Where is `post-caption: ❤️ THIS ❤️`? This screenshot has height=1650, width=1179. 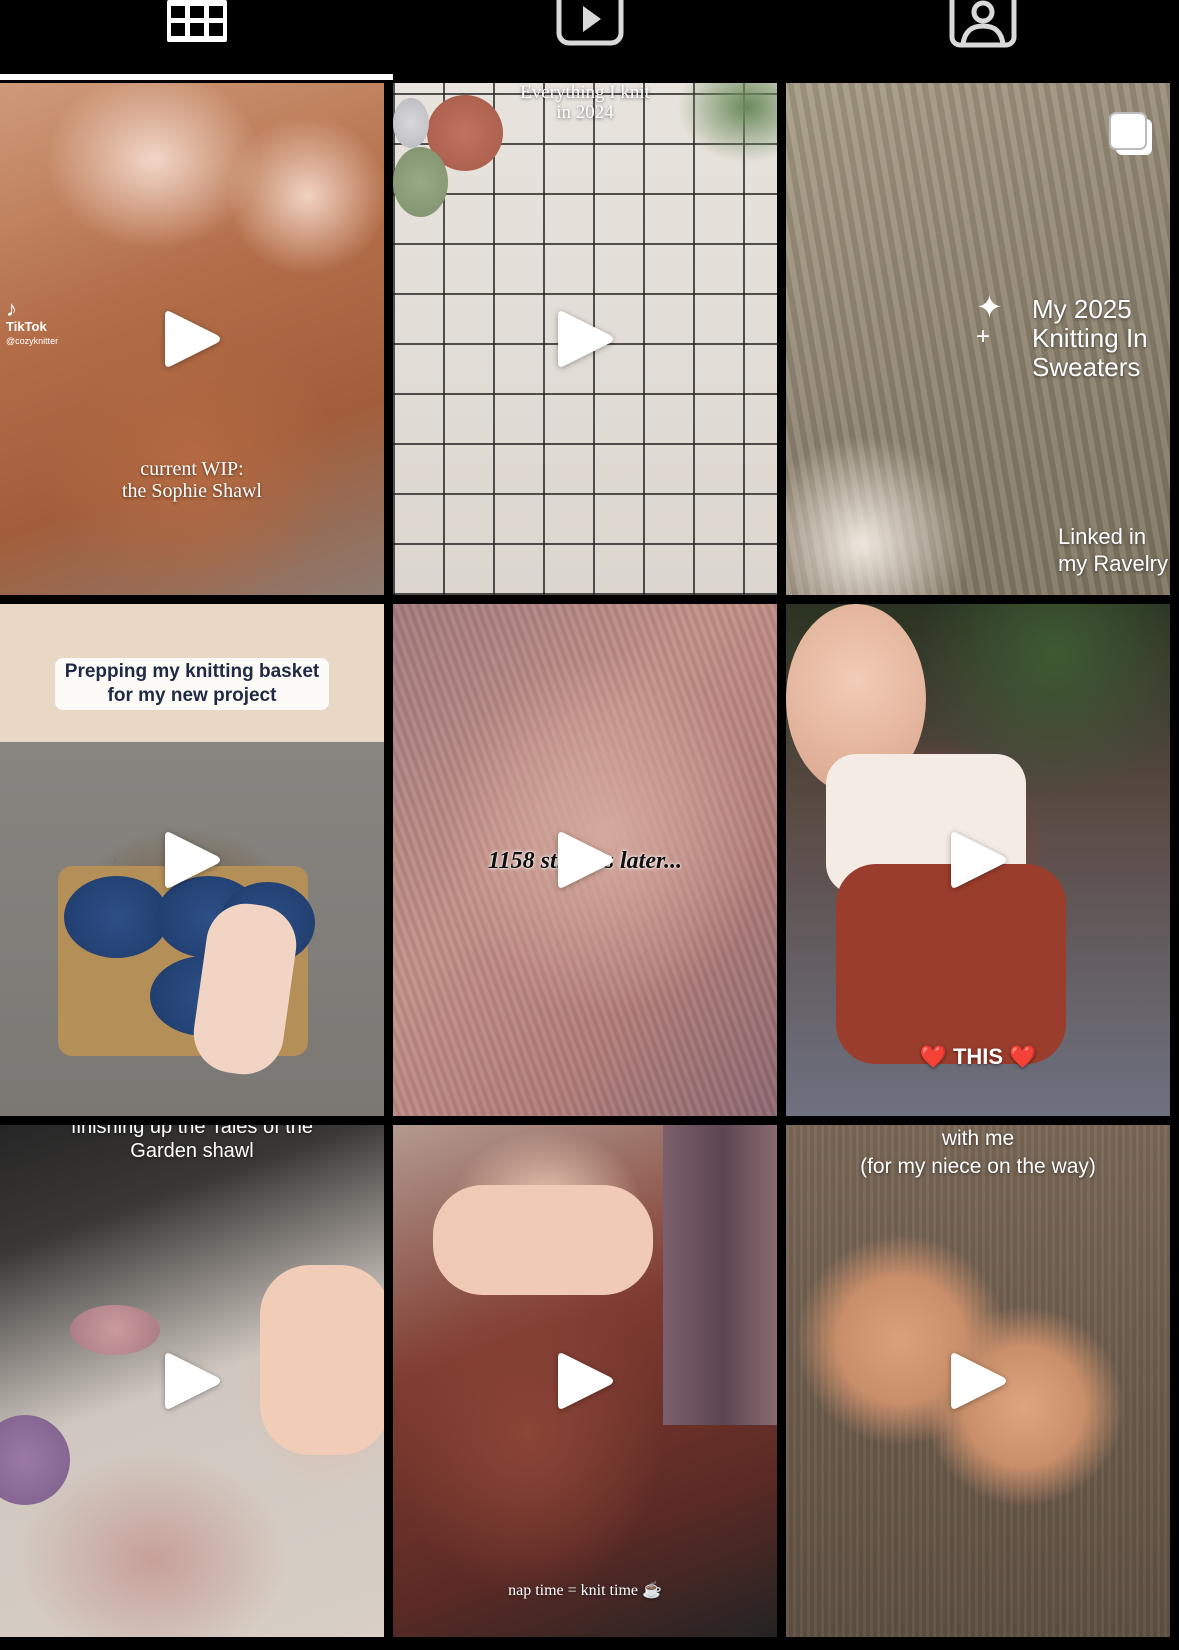
post-caption: ❤️ THIS ❤️ is located at coordinates (978, 1056).